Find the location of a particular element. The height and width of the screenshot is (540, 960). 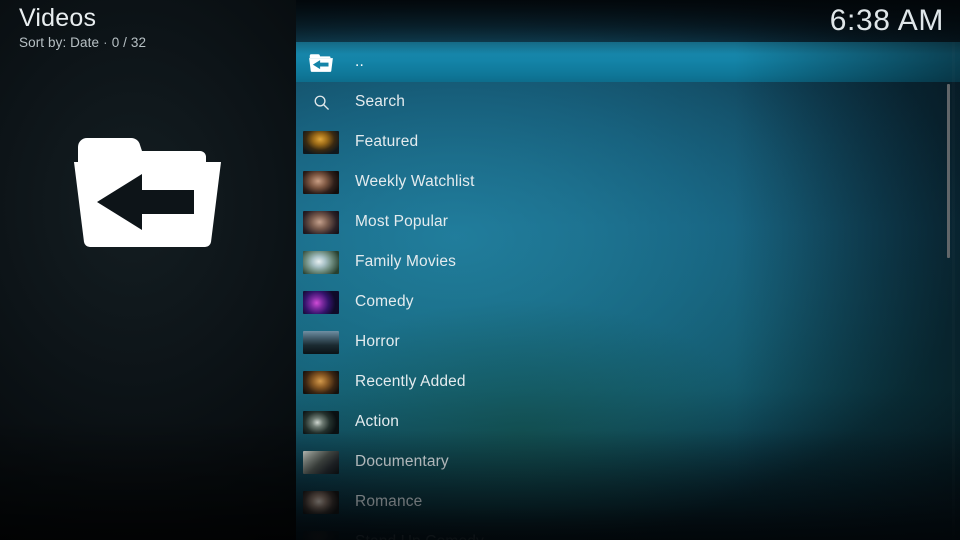

sort-by-label: Sort by: Date is located at coordinates (59, 42).